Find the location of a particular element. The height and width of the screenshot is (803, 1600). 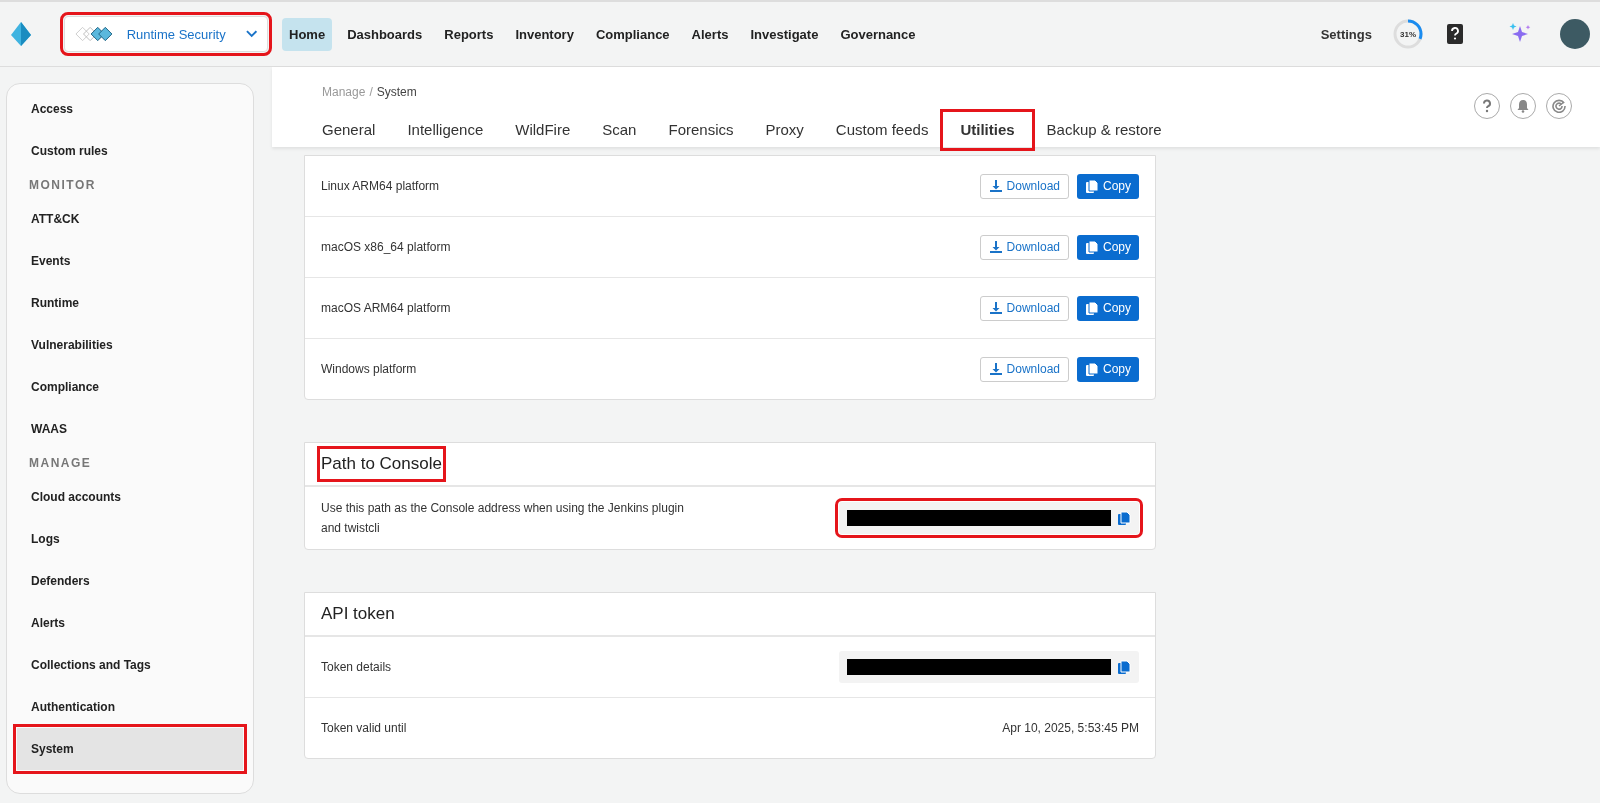

sidebar-item: Alerts is located at coordinates (130, 623).